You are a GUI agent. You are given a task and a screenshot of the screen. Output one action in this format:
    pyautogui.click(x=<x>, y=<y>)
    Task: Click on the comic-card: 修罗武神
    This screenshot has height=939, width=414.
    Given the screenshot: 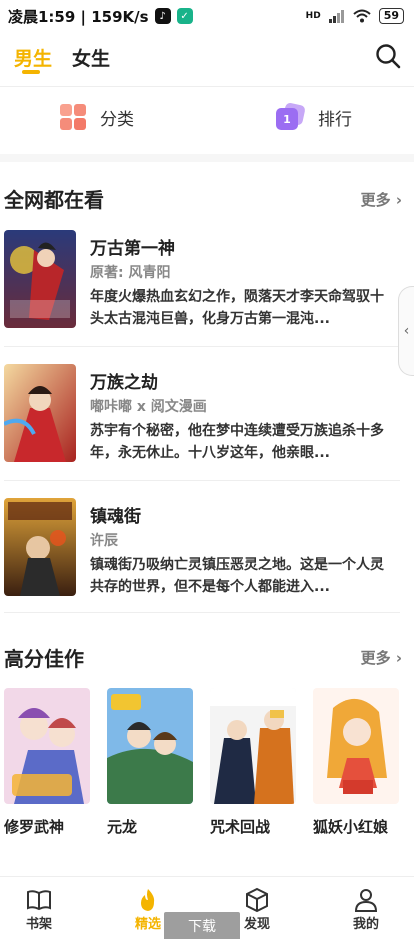 What is the action you would take?
    pyautogui.click(x=48, y=762)
    